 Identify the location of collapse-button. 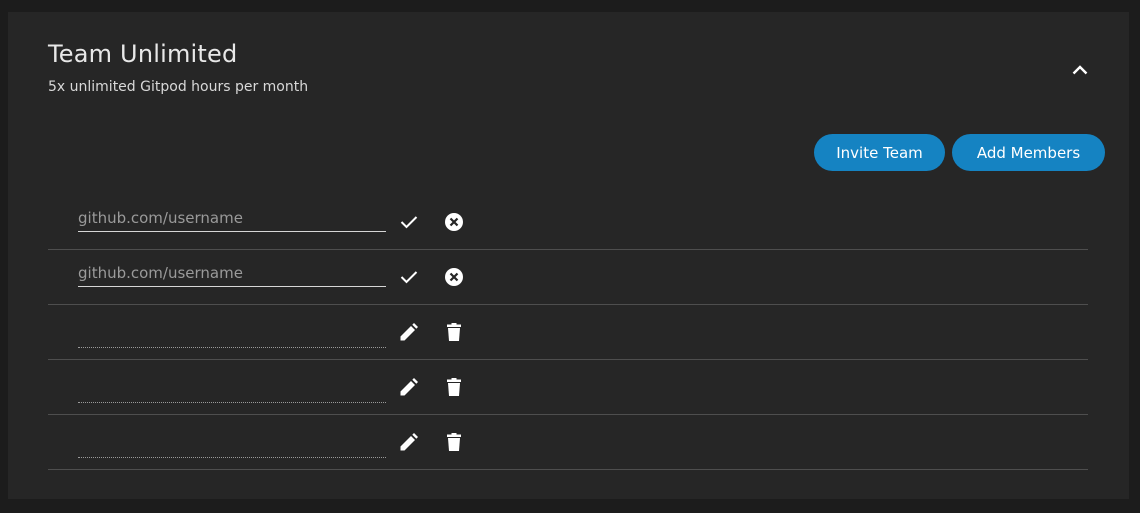
(1080, 70).